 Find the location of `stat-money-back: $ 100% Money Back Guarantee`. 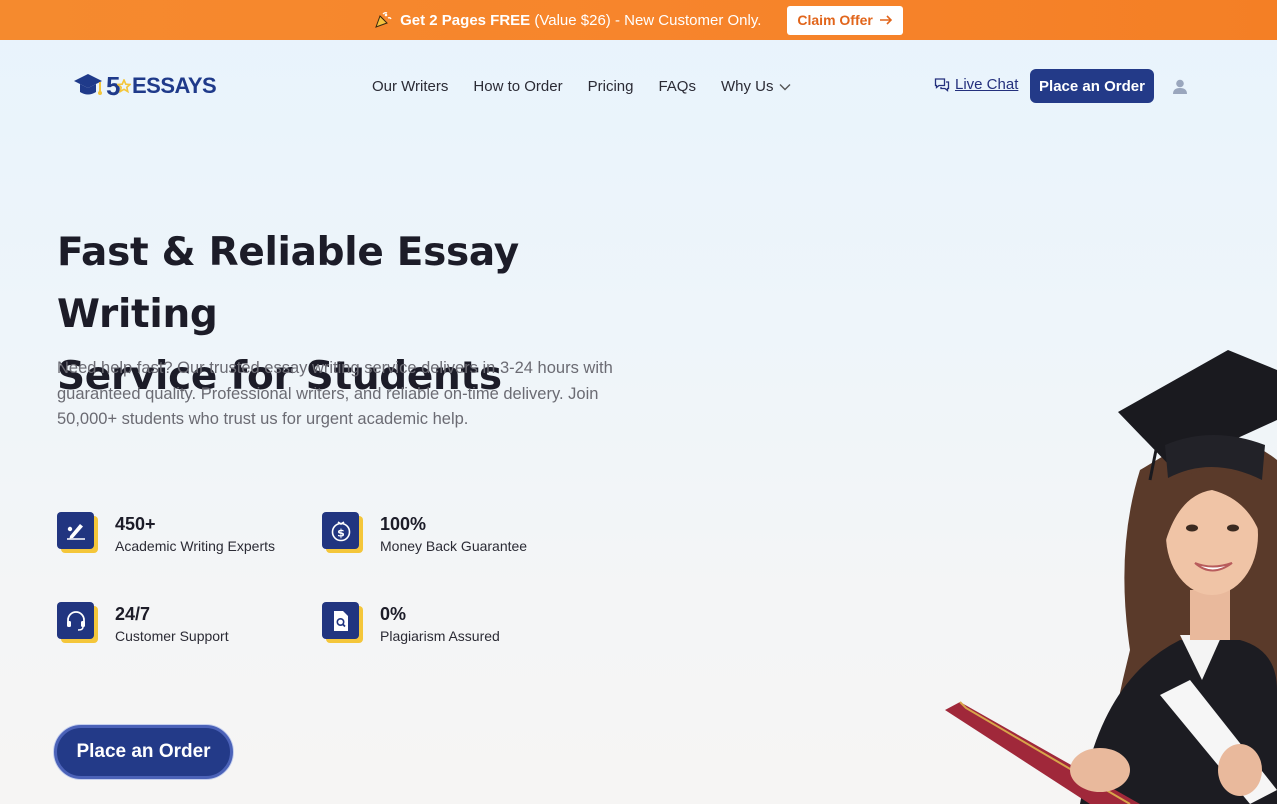

stat-money-back: $ 100% Money Back Guarantee is located at coordinates (424, 533).